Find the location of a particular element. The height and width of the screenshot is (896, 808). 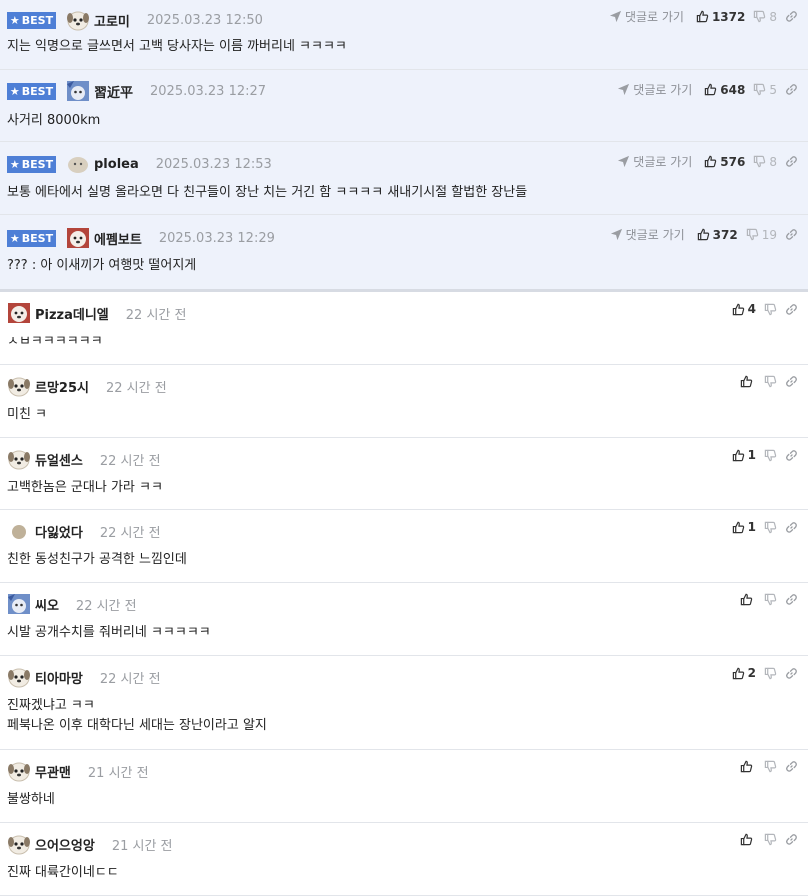

comment-header: 무관맨 21 시간 전 is located at coordinates (78, 771).